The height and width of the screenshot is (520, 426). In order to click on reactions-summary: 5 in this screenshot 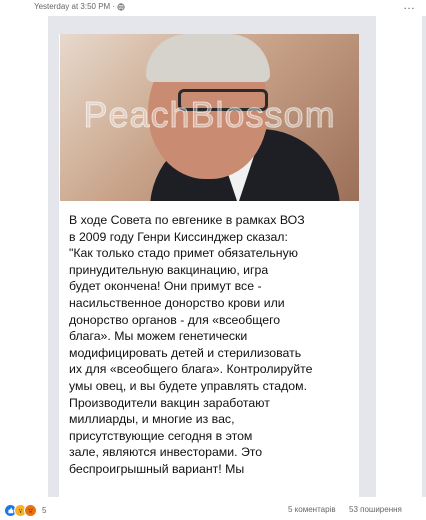, I will do `click(25, 510)`.